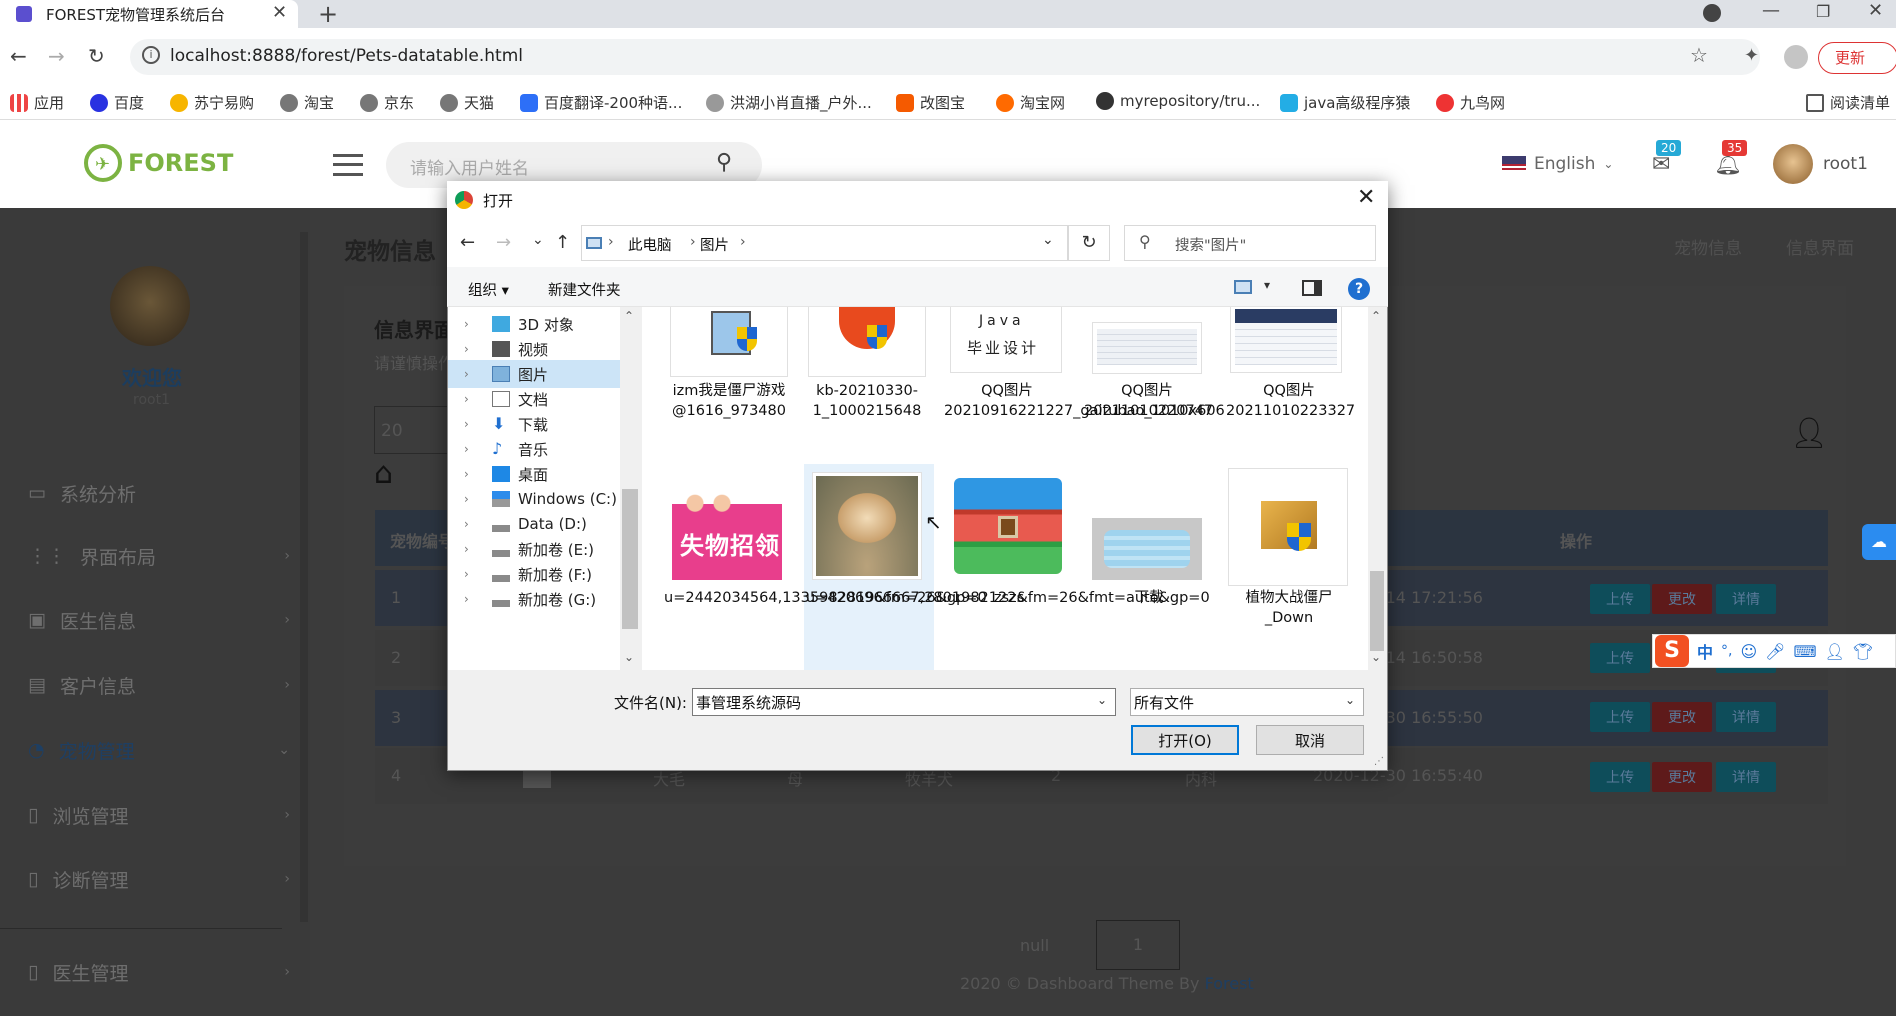 The height and width of the screenshot is (1016, 1896). Describe the element at coordinates (469, 166) in the screenshot. I see `header-search-input: 请输入用户姓名` at that location.